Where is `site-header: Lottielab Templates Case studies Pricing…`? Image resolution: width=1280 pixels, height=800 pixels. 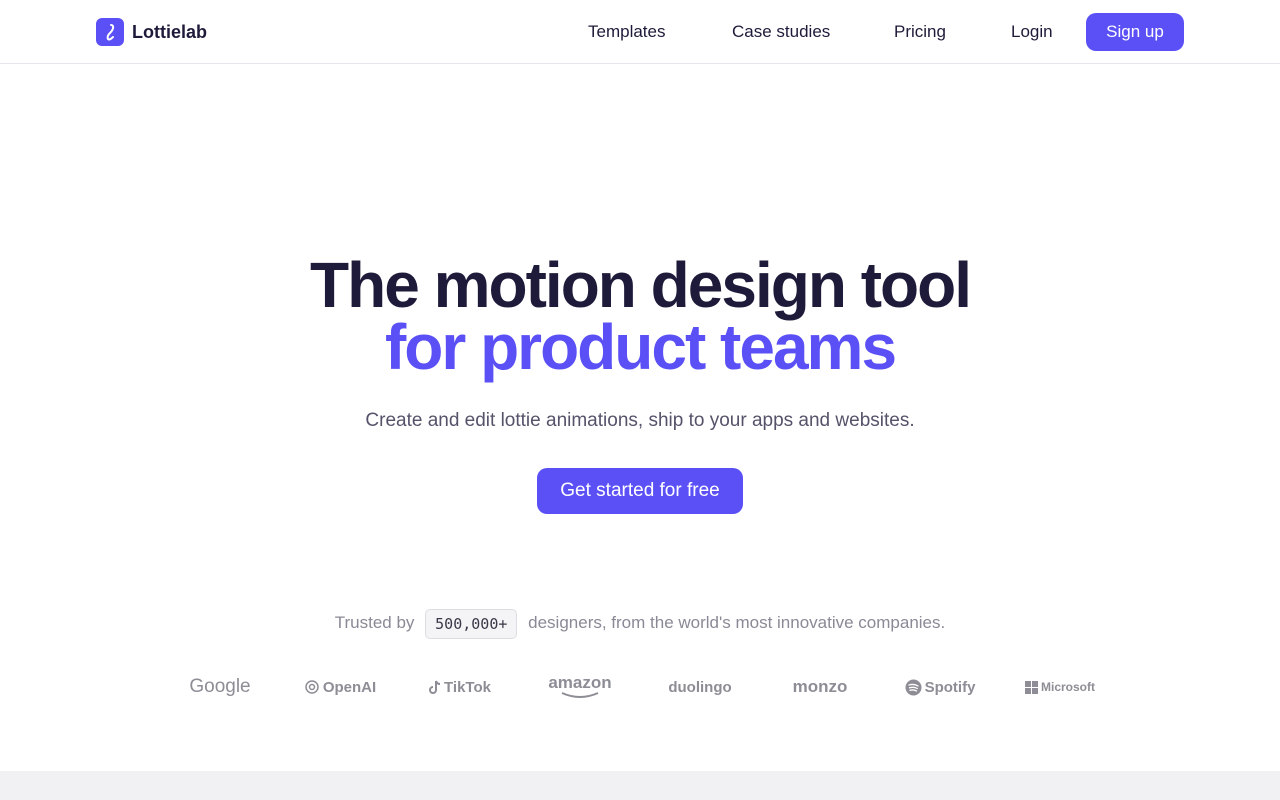 site-header: Lottielab Templates Case studies Pricing… is located at coordinates (640, 32).